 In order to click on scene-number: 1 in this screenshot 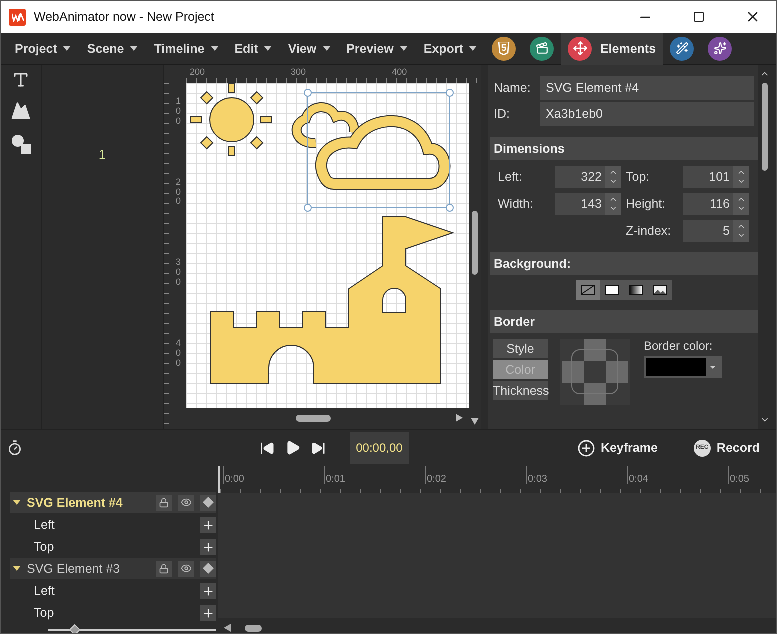, I will do `click(102, 155)`.